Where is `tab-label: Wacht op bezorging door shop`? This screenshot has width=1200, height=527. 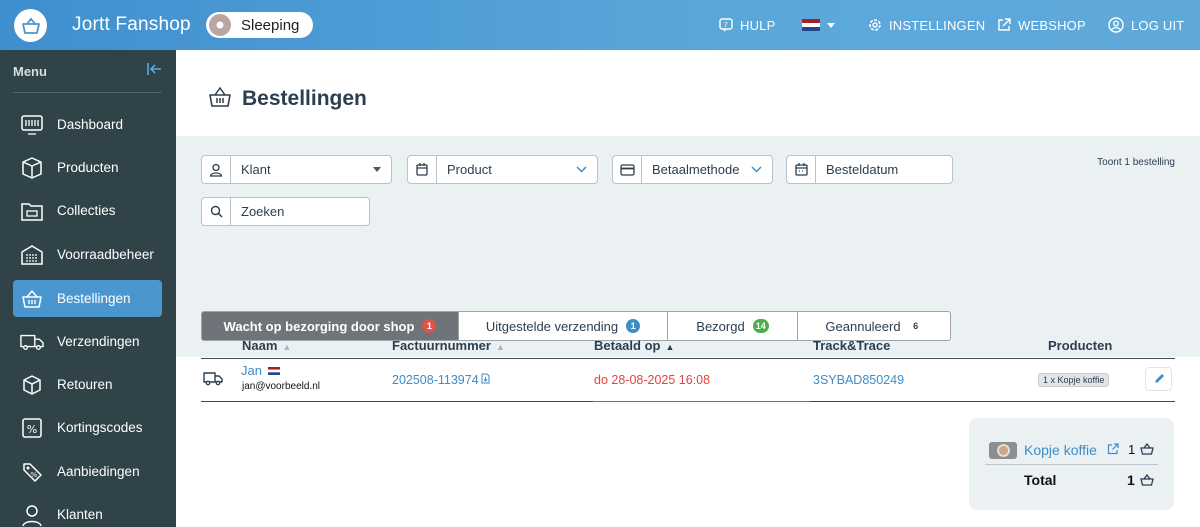 tab-label: Wacht op bezorging door shop is located at coordinates (319, 326).